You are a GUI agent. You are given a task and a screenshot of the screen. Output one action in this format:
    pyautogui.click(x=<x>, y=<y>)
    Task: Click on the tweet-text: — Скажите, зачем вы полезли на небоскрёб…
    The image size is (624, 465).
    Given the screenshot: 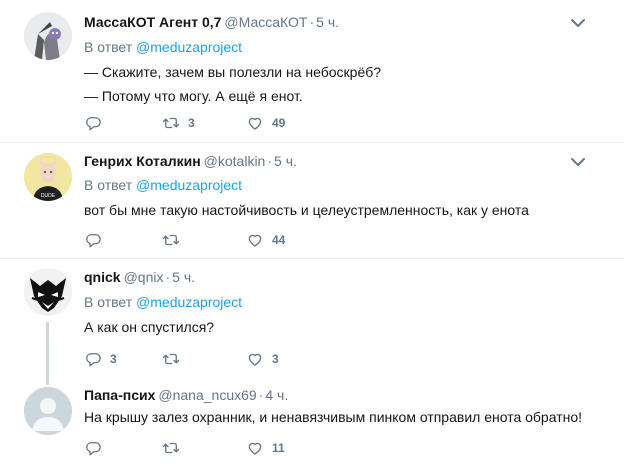 What is the action you would take?
    pyautogui.click(x=232, y=84)
    